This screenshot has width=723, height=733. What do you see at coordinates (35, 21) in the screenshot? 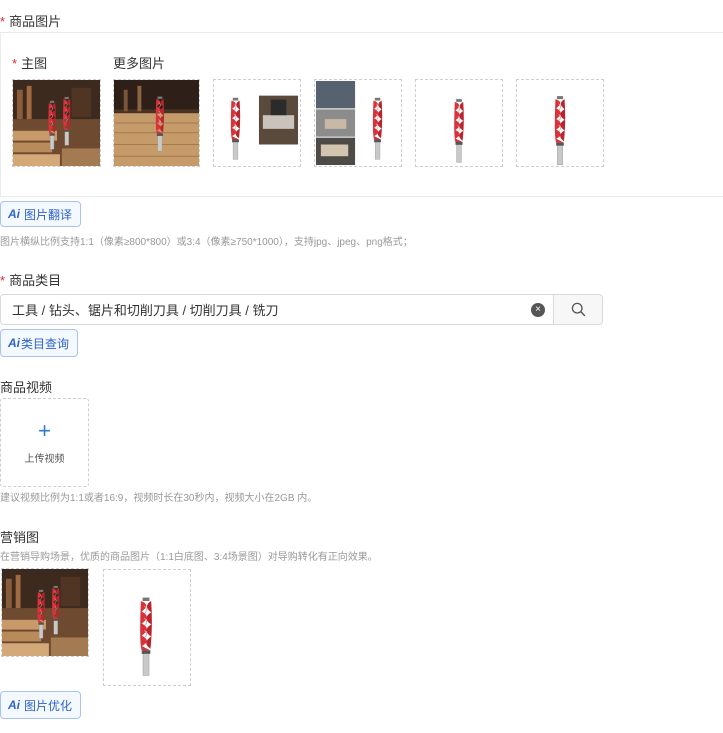
I see `product-images-title: 商品图片` at bounding box center [35, 21].